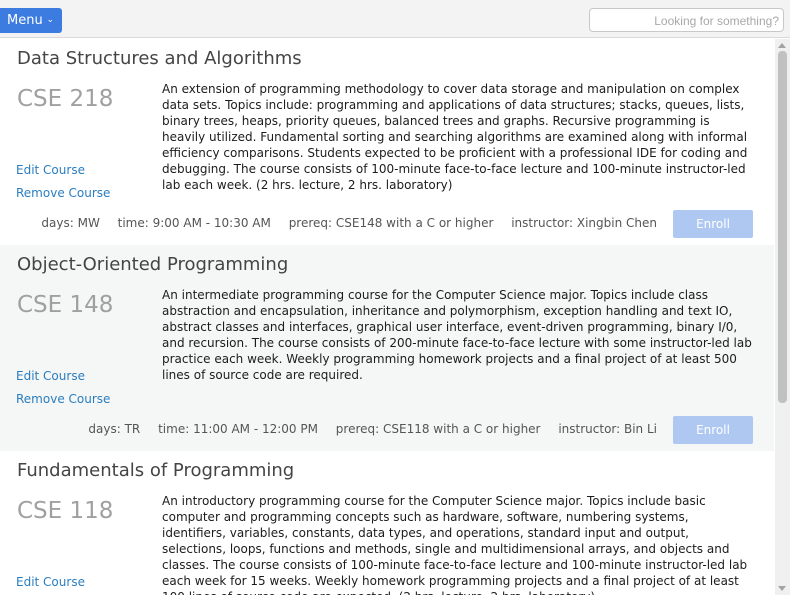 The image size is (790, 595). What do you see at coordinates (194, 223) in the screenshot?
I see `course-time: time: 9:00 AM - 10:30 AM` at bounding box center [194, 223].